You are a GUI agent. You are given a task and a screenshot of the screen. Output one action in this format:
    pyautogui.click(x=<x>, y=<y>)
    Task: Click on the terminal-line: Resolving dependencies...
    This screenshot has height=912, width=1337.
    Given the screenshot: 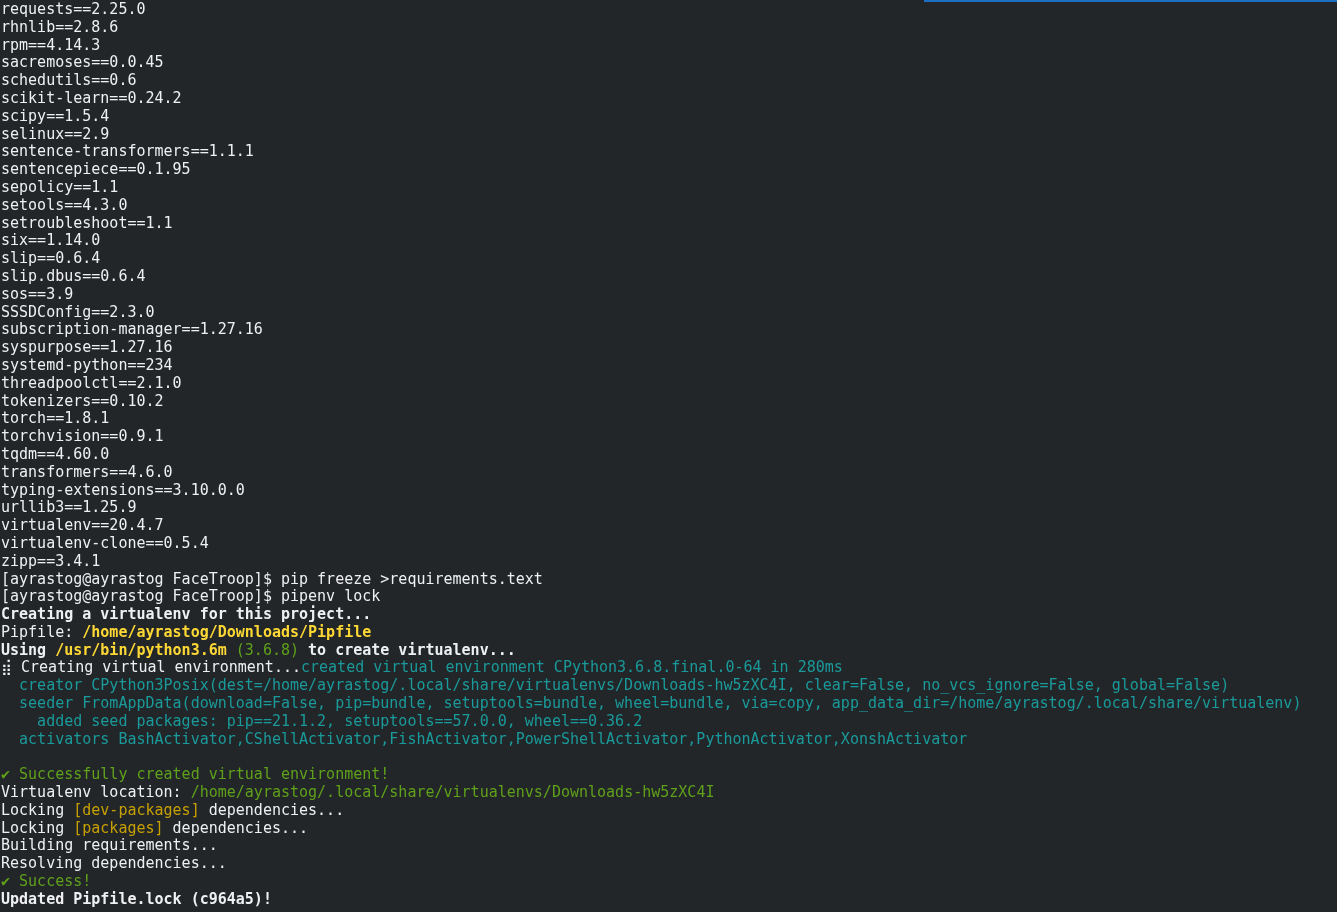 What is the action you would take?
    pyautogui.click(x=114, y=864)
    